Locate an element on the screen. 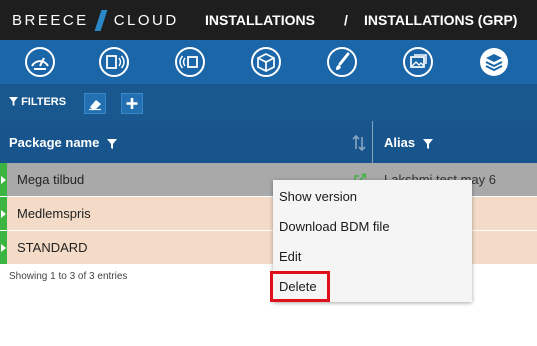  filters-bar: FILTERS is located at coordinates (268, 102).